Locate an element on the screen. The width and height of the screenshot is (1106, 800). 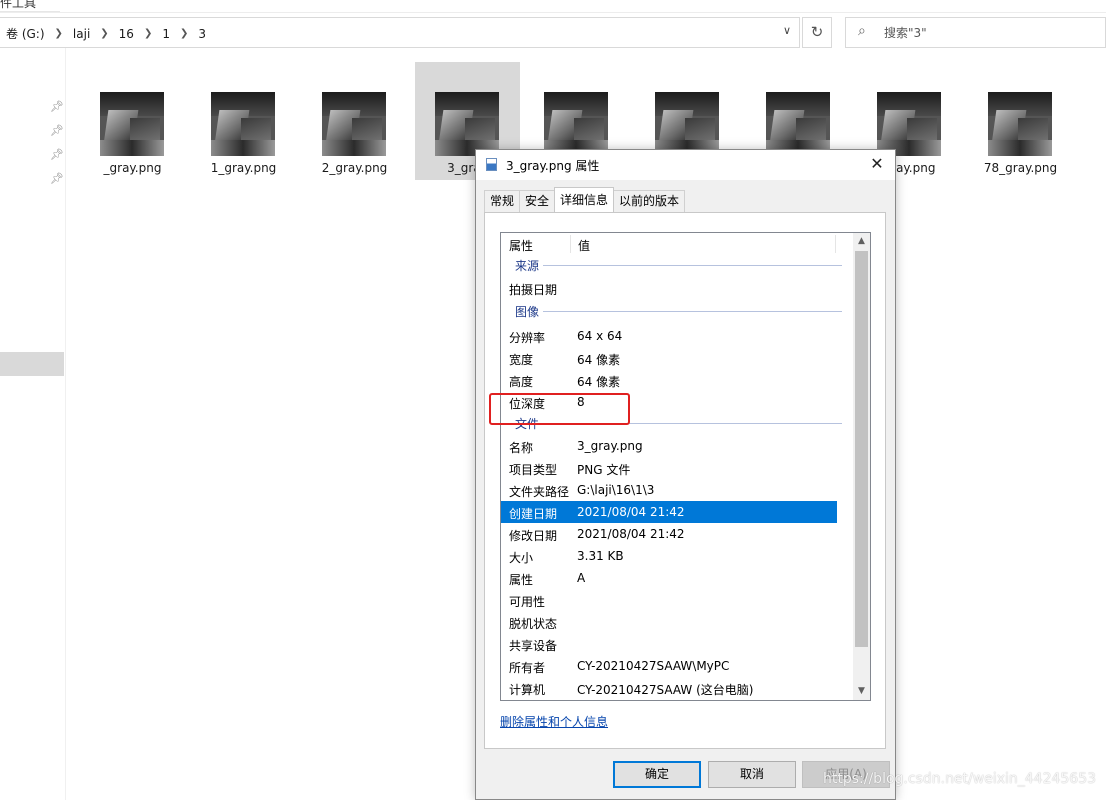
cancel-button: 取消 is located at coordinates (752, 774).